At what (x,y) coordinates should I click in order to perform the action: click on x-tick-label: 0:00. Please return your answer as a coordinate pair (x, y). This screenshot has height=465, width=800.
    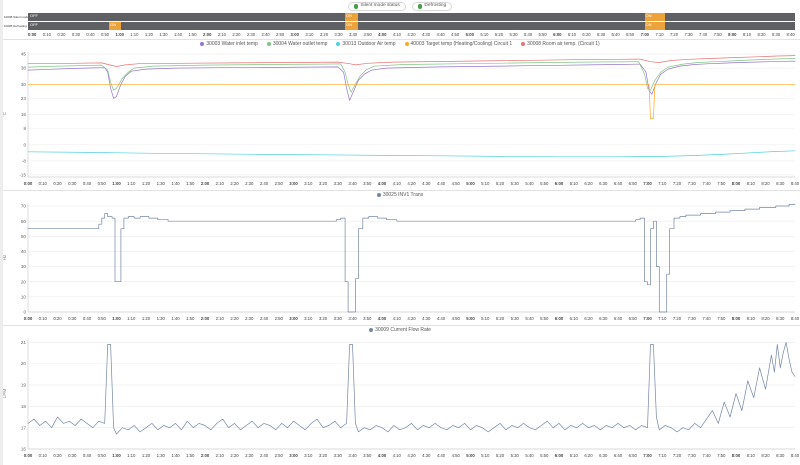
    Looking at the image, I should click on (28, 455).